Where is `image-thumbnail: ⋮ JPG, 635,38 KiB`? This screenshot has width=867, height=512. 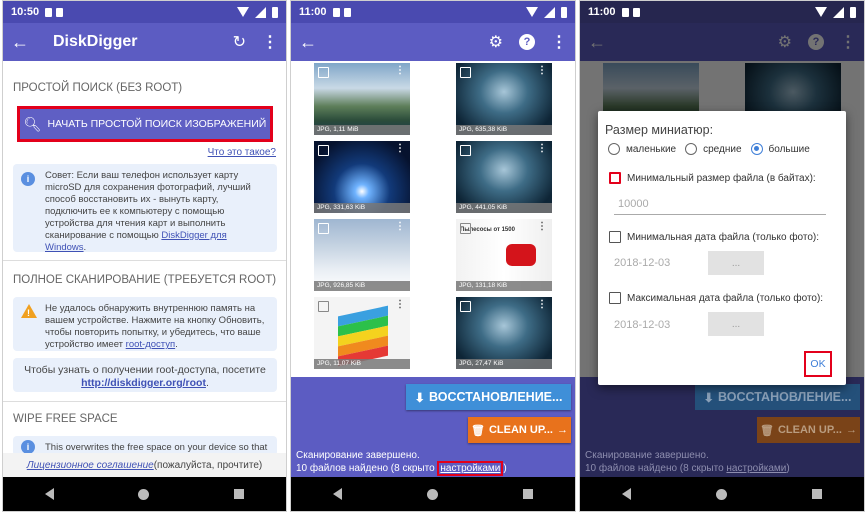
image-thumbnail: ⋮ JPG, 635,38 KiB is located at coordinates (504, 99).